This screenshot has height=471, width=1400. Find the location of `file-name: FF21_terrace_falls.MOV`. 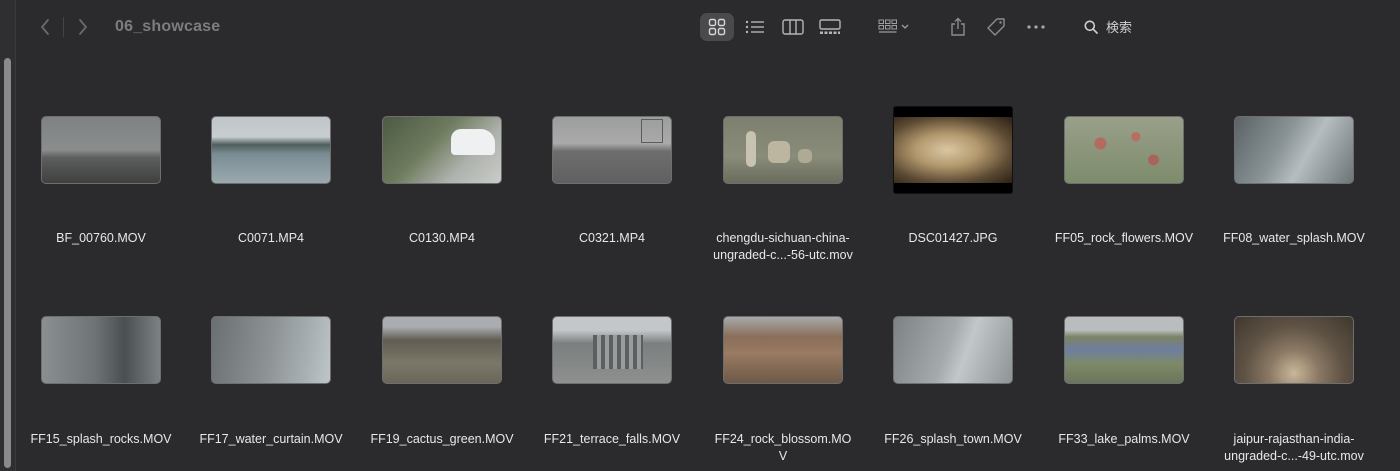

file-name: FF21_terrace_falls.MOV is located at coordinates (612, 439).